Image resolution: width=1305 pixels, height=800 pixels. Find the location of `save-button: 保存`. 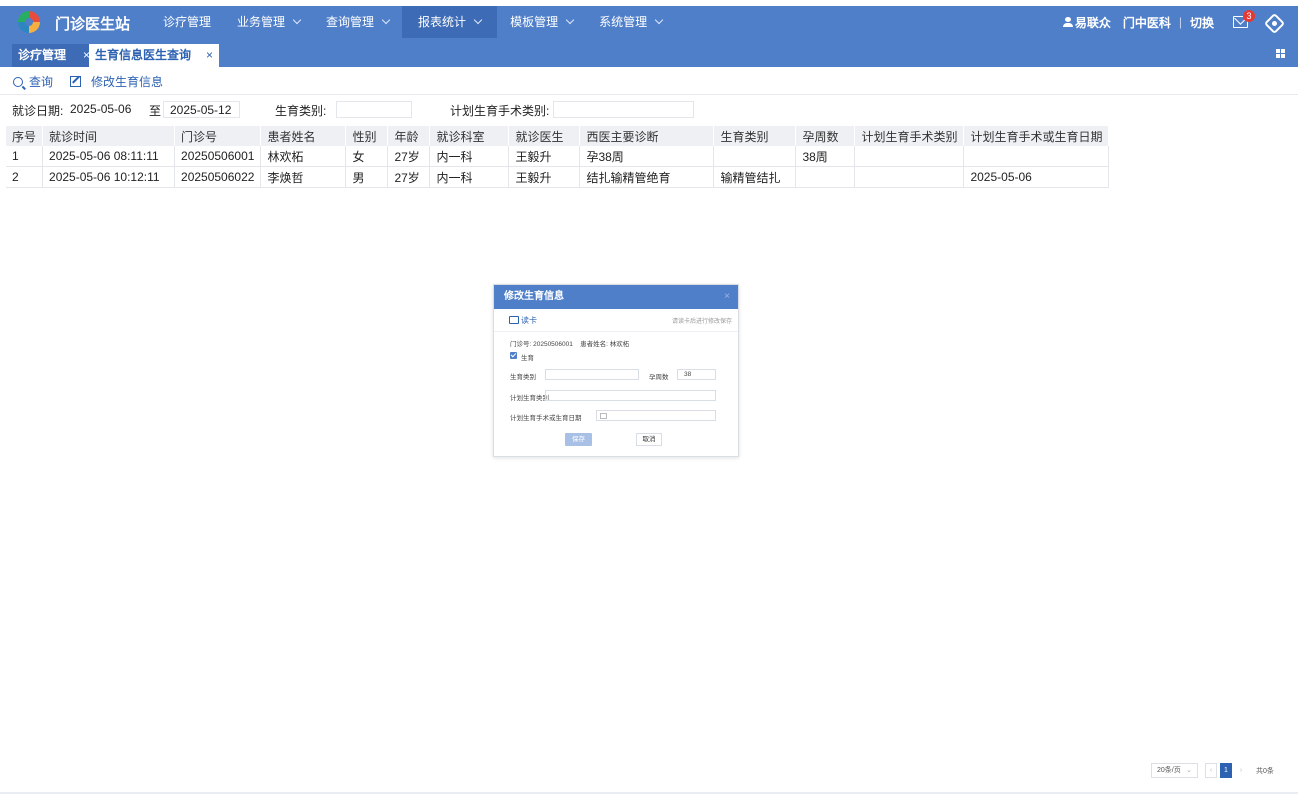

save-button: 保存 is located at coordinates (578, 439).